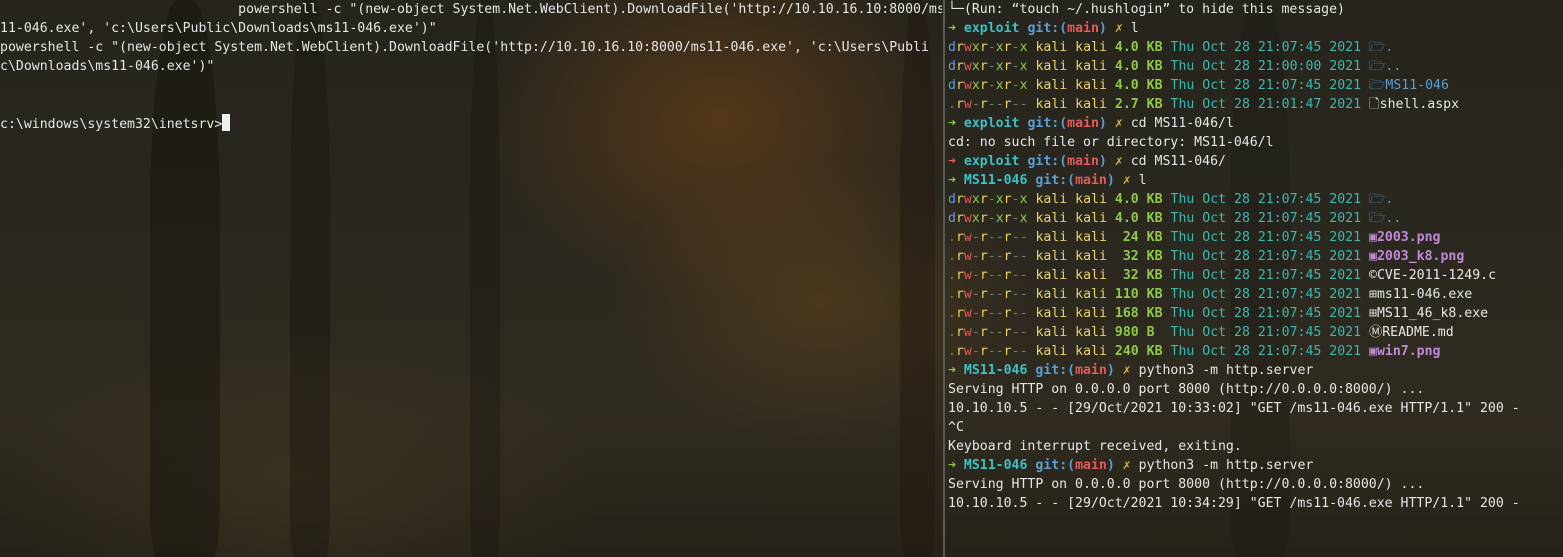  Describe the element at coordinates (991, 28) in the screenshot. I see `prompt-directory: exploit` at that location.